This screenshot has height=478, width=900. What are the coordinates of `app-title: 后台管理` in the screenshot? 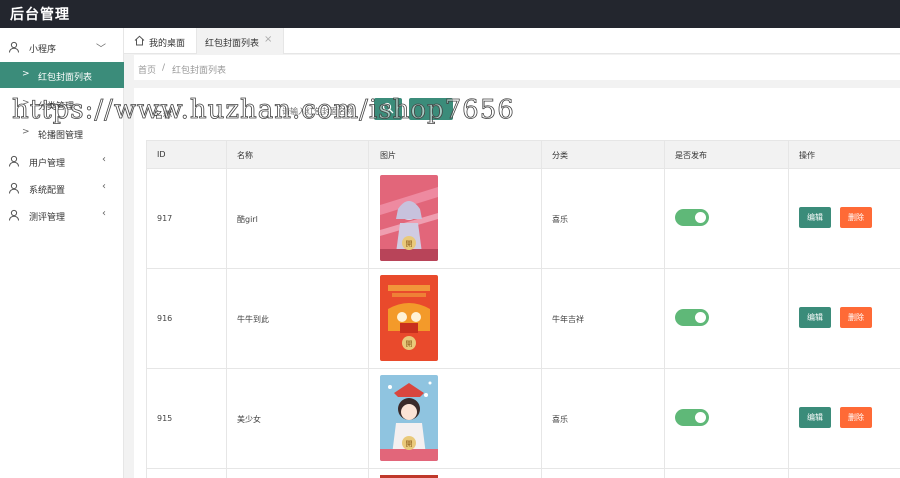 It's located at (40, 15).